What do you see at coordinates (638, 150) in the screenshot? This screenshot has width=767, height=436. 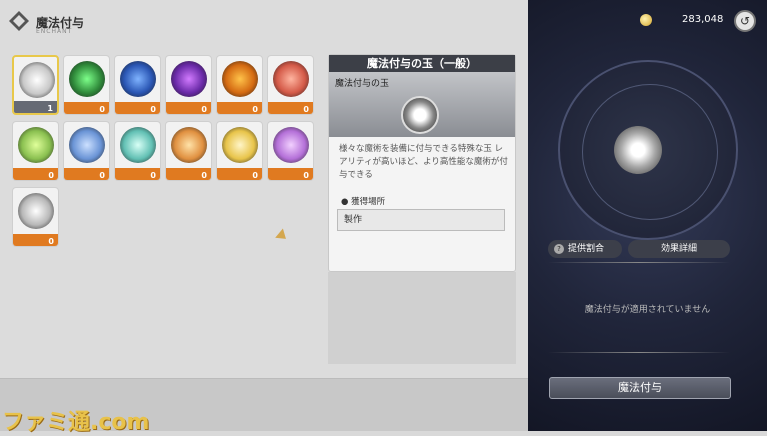 I see `enchant-orb-icon` at bounding box center [638, 150].